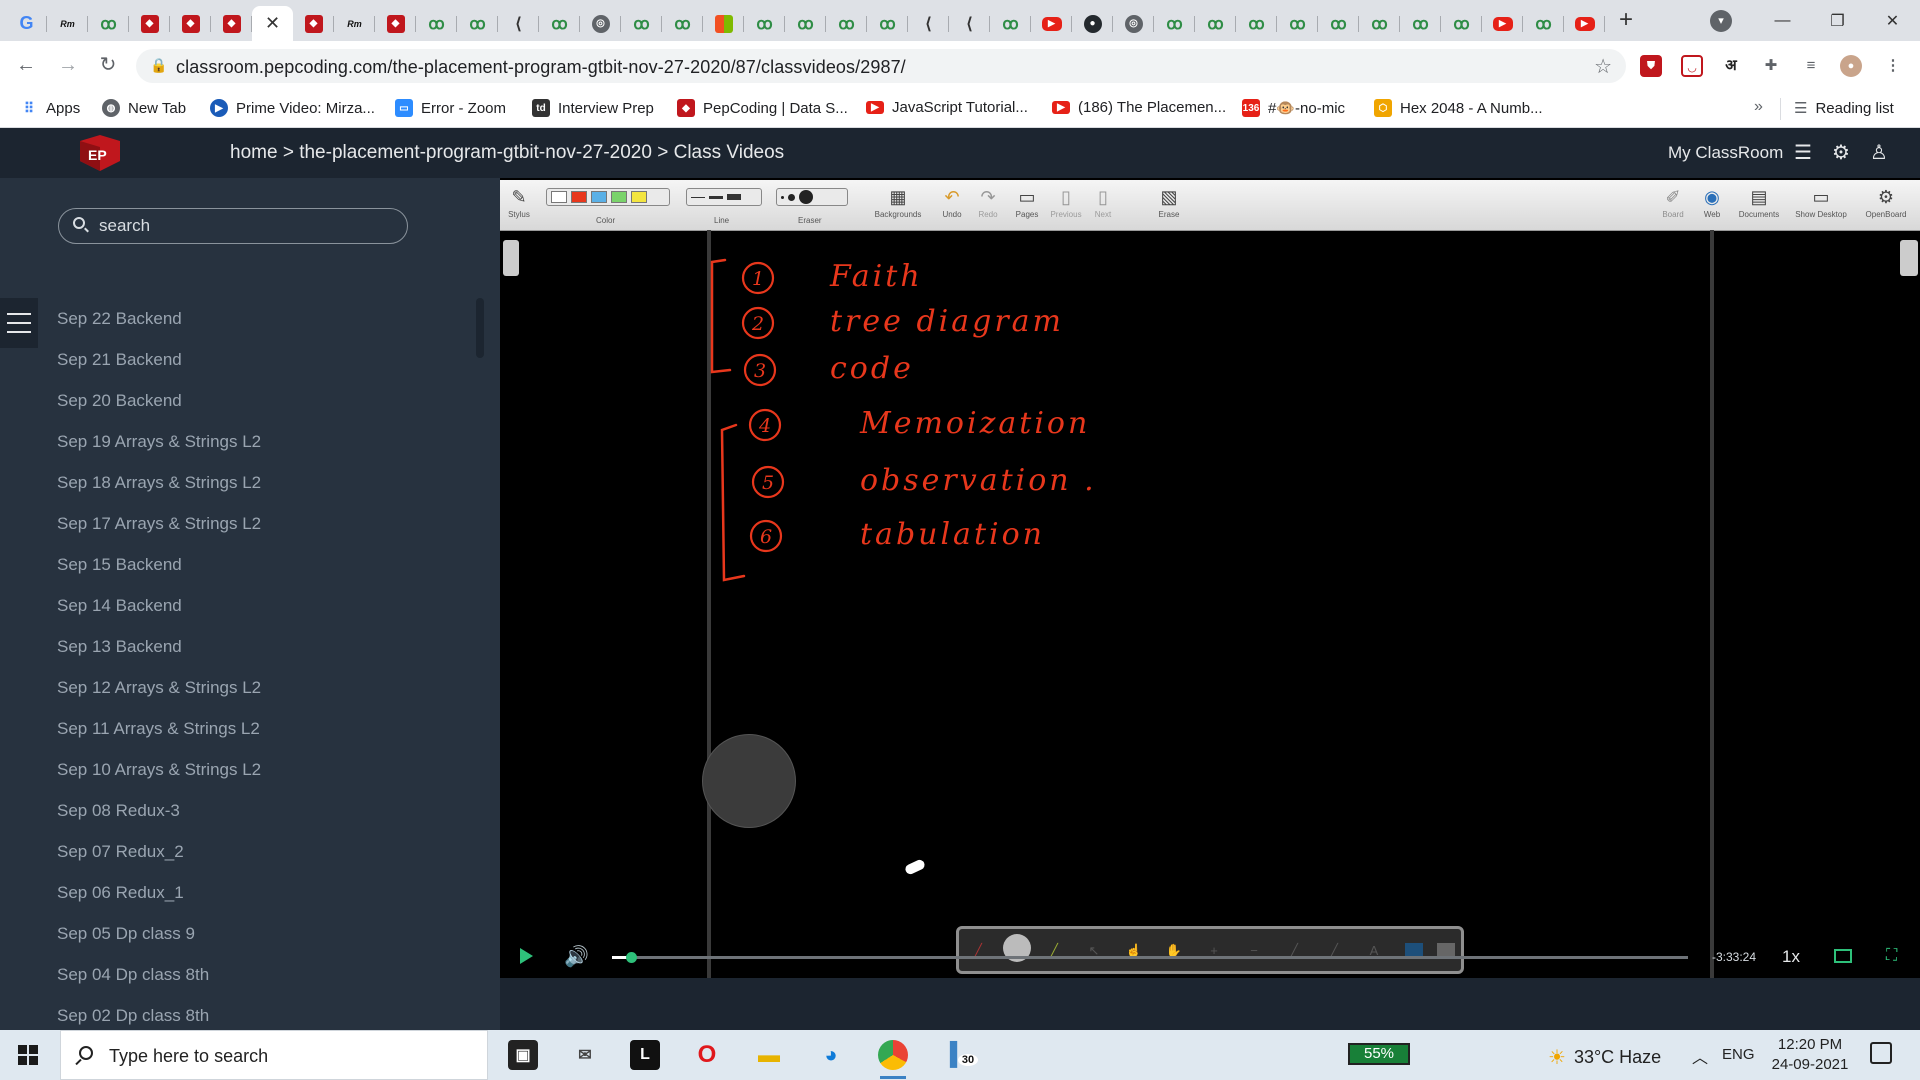 The image size is (1920, 1080). What do you see at coordinates (1879, 152) in the screenshot?
I see `user-profile-icon: ♙` at bounding box center [1879, 152].